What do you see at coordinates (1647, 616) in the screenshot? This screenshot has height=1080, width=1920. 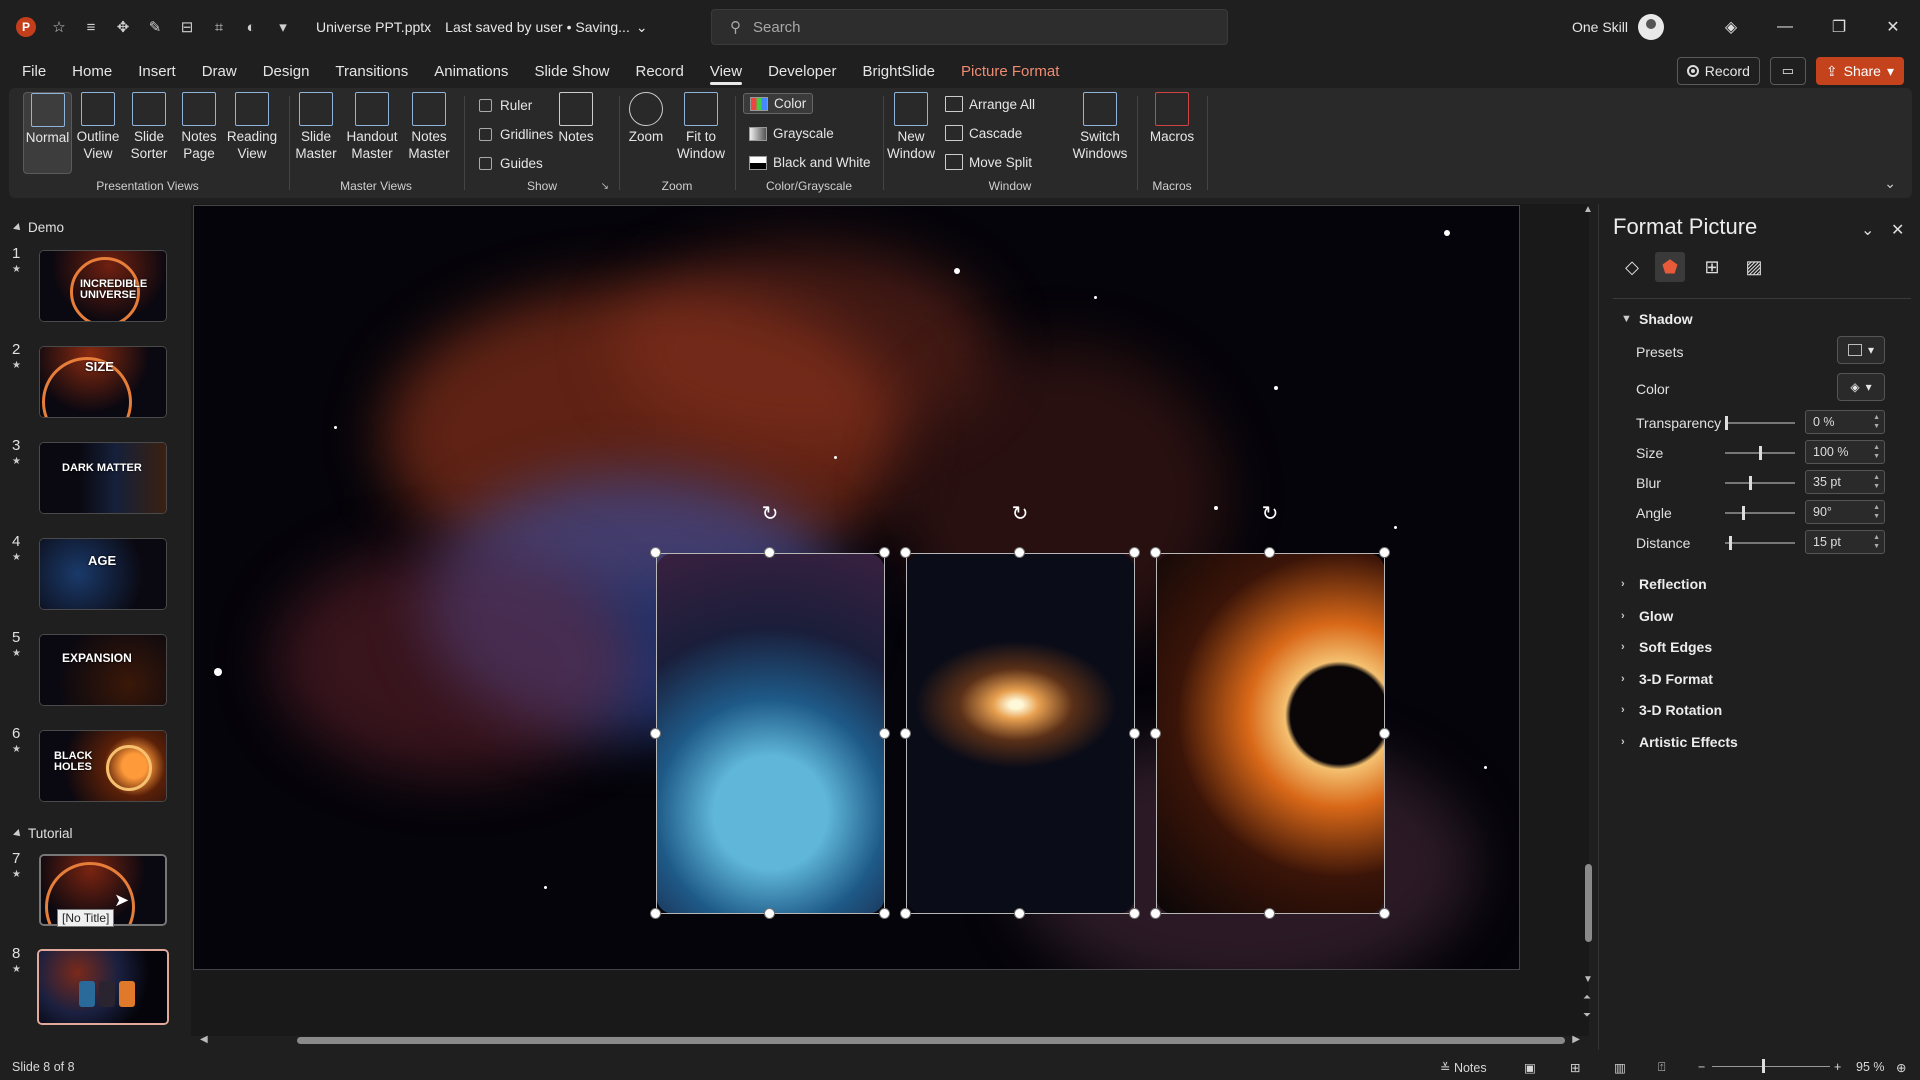 I see `glow-section: › Glow` at bounding box center [1647, 616].